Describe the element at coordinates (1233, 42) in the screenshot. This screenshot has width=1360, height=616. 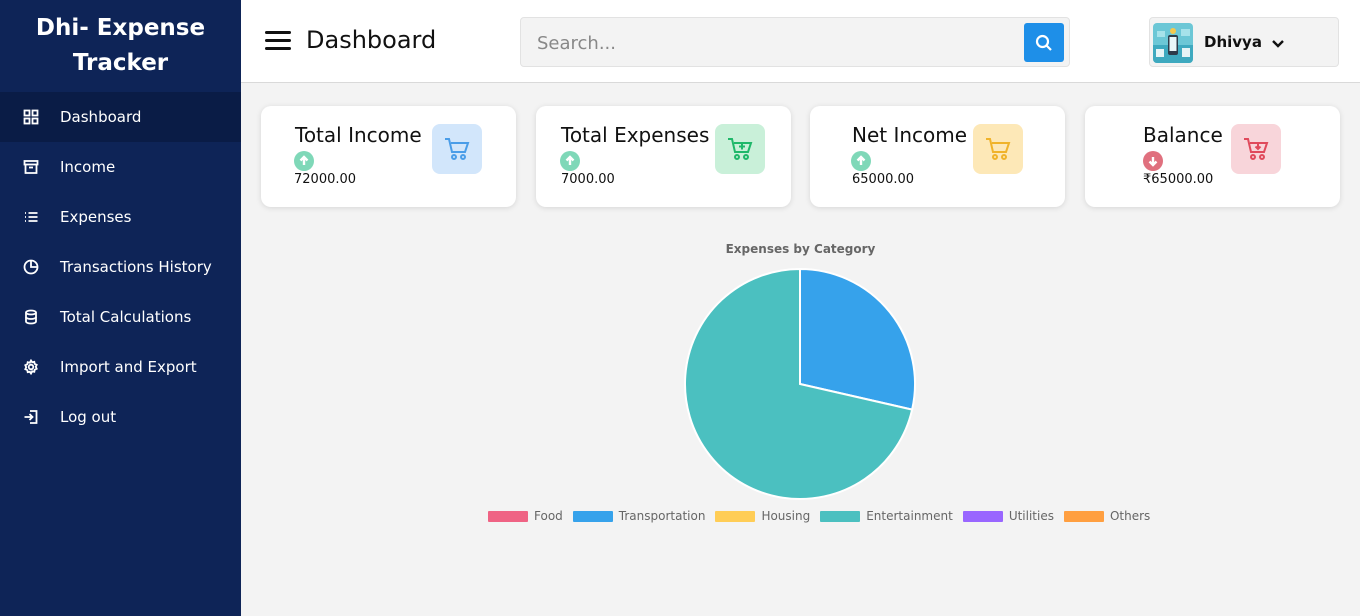
I see `user-name: Dhivya` at that location.